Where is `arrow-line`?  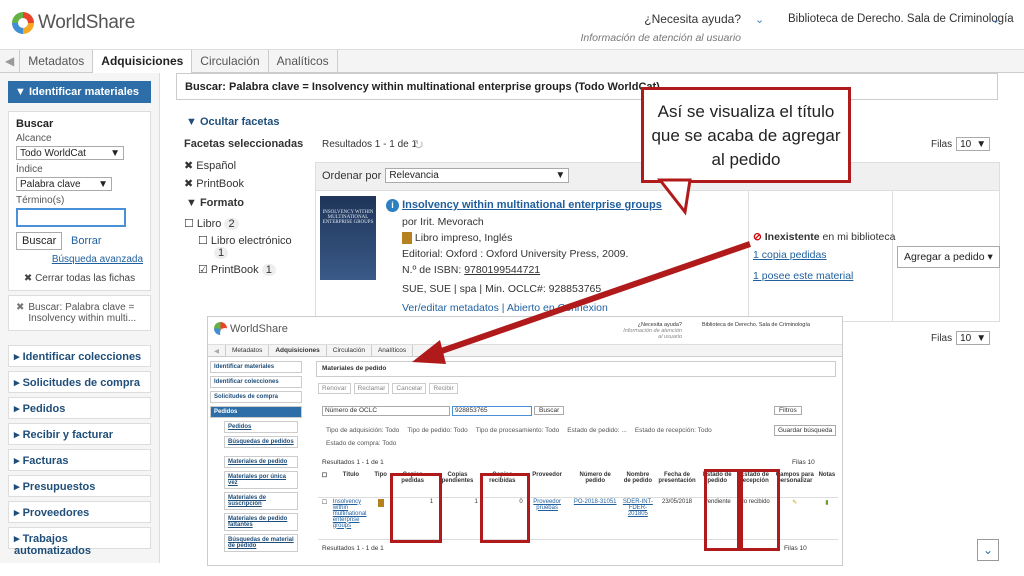
arrow-line is located at coordinates (590, 299).